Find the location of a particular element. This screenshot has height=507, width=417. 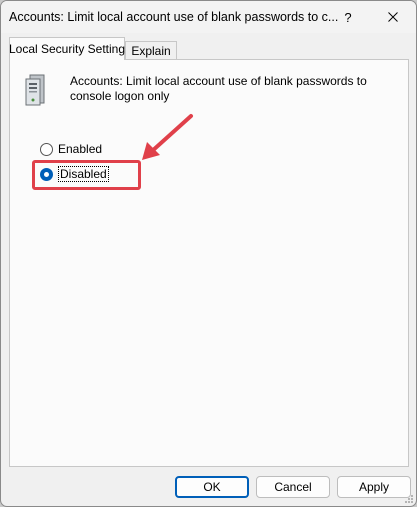

computer-tower-icon is located at coordinates (35, 90).